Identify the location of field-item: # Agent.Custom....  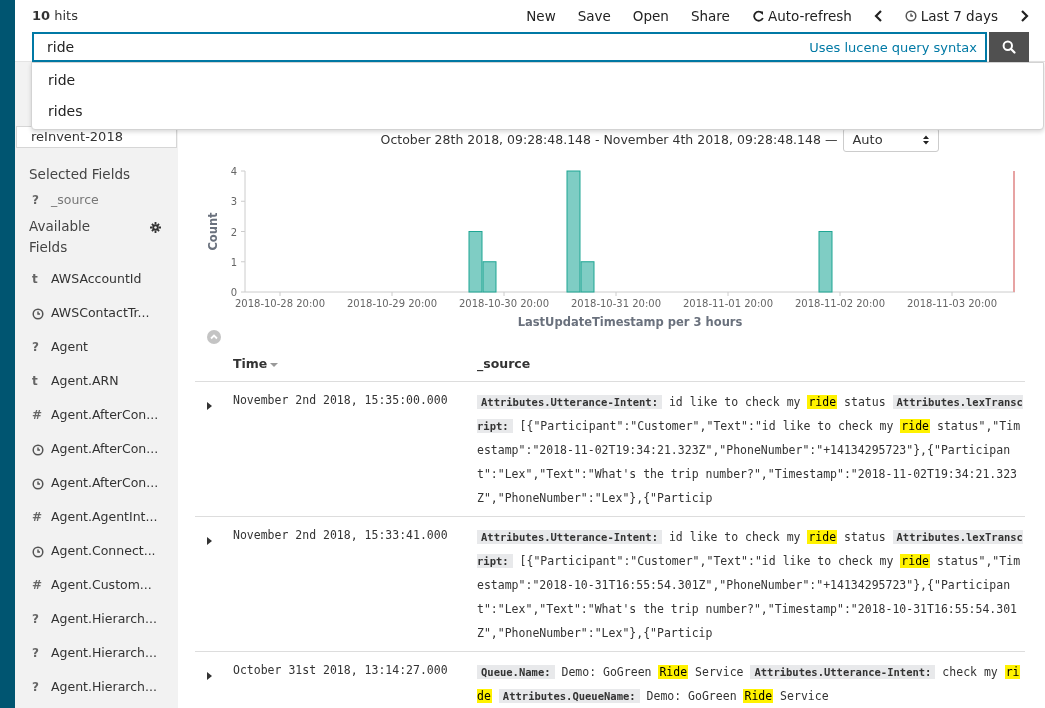
(96, 585).